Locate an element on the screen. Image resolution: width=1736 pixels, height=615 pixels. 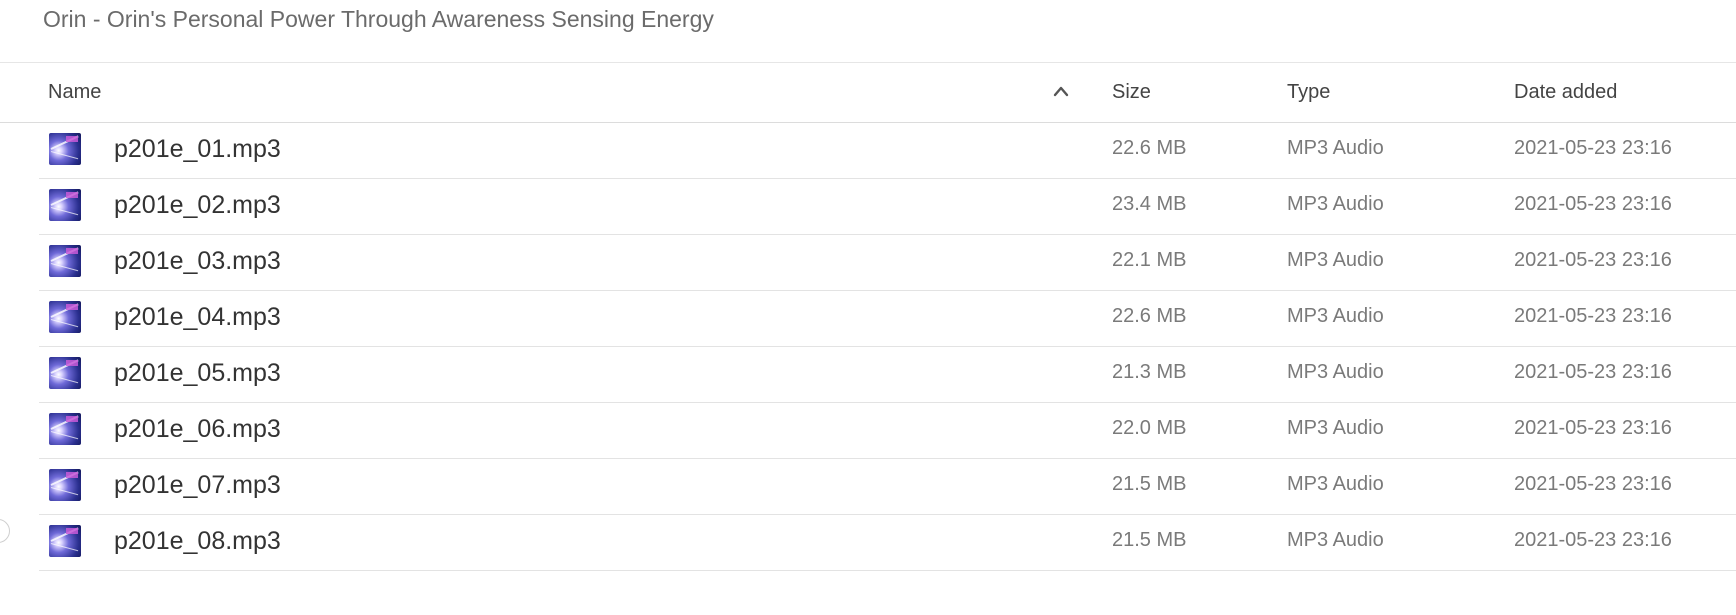
file-name: p201e_06.mp3 is located at coordinates (197, 429).